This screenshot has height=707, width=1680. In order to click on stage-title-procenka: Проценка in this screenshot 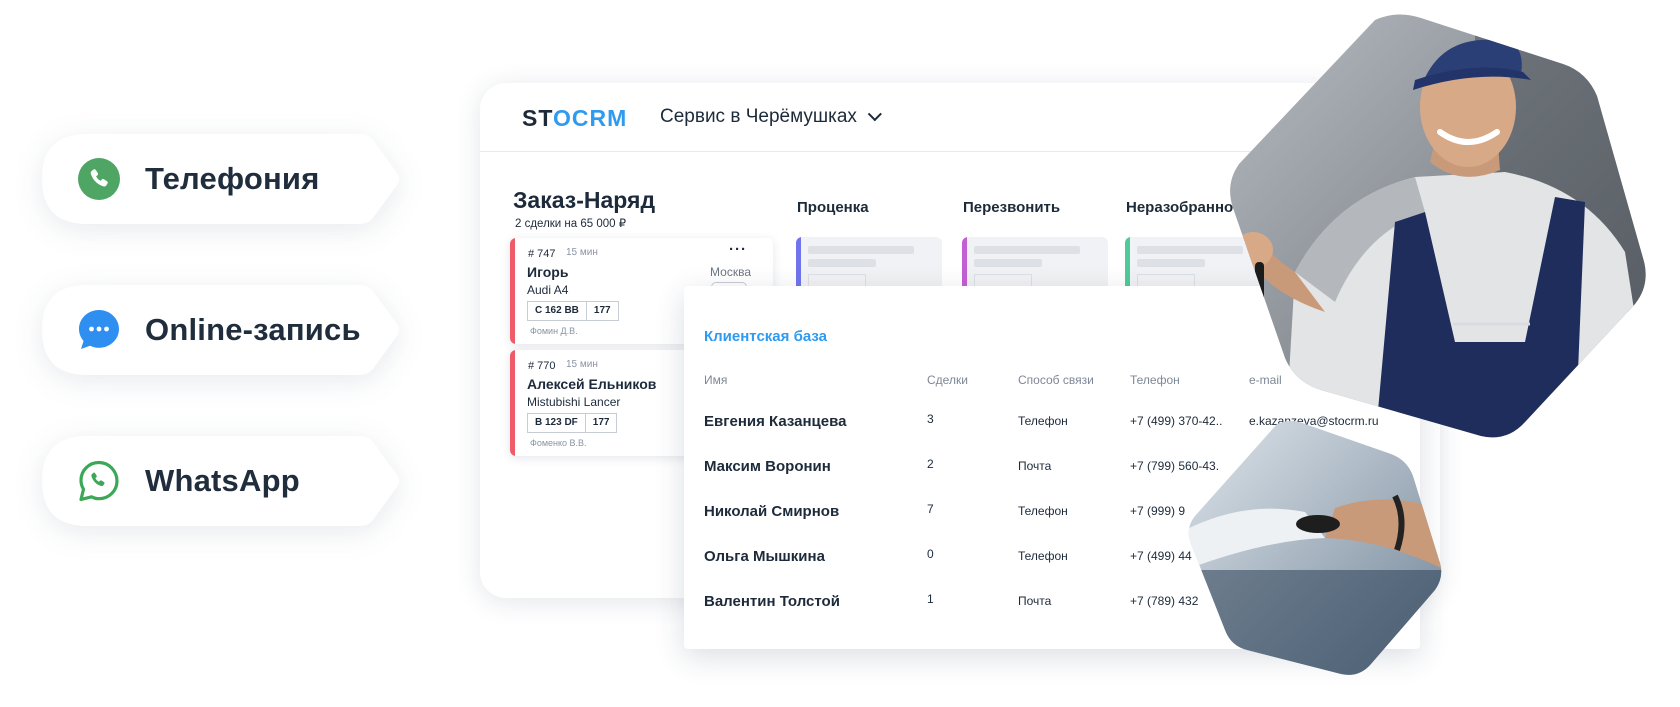, I will do `click(833, 207)`.